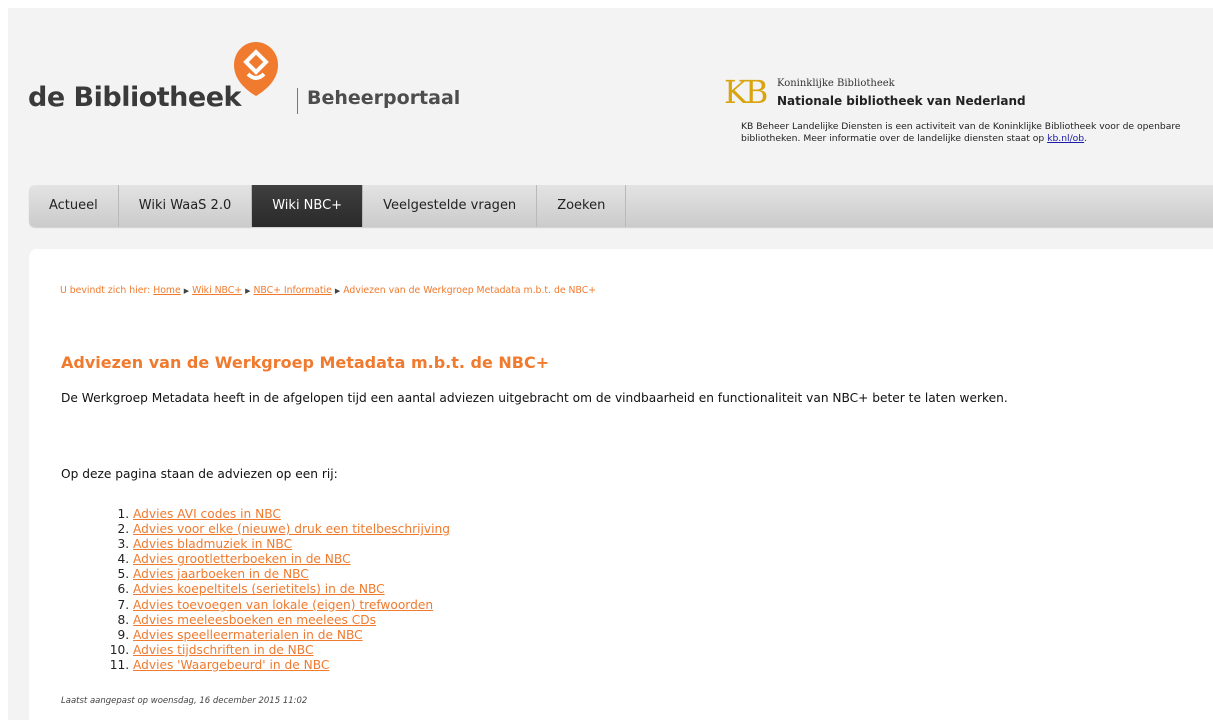  Describe the element at coordinates (254, 620) in the screenshot. I see `advies-link: Advies meeleesboeken en meelees CDs` at that location.